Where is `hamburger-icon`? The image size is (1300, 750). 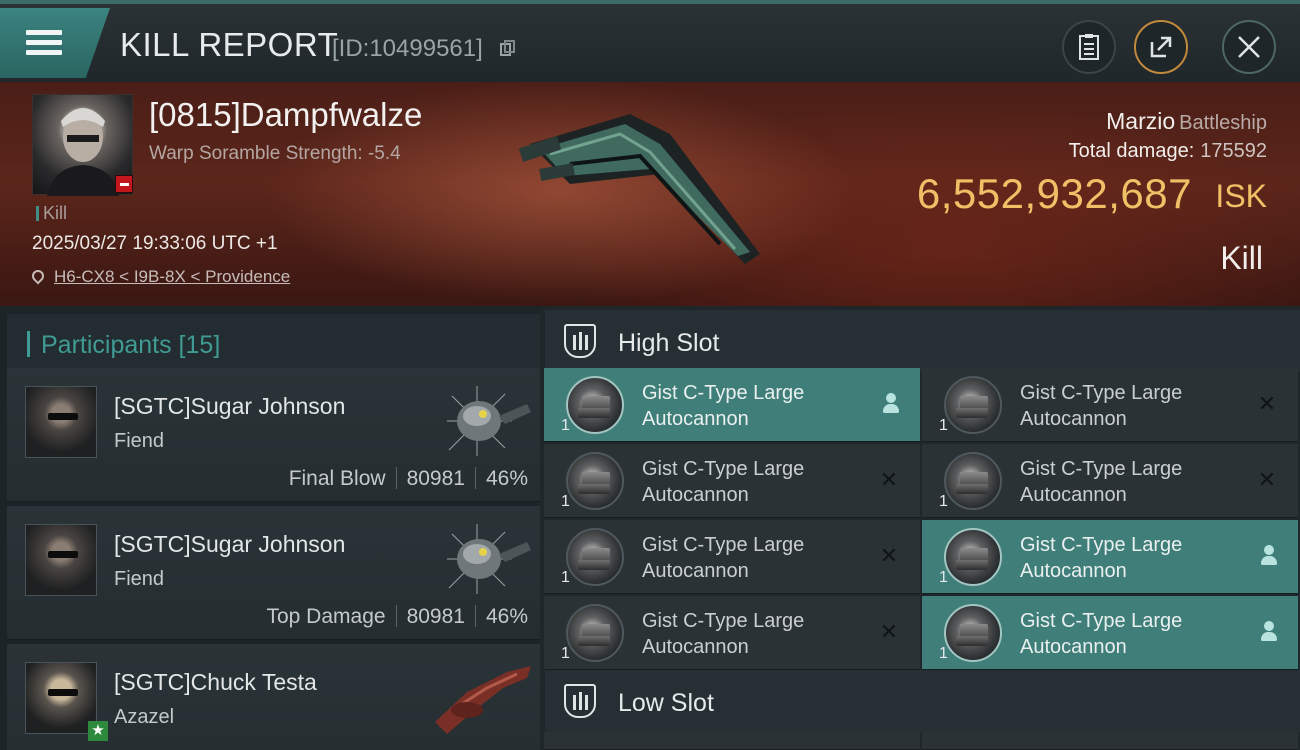
hamburger-icon is located at coordinates (44, 43).